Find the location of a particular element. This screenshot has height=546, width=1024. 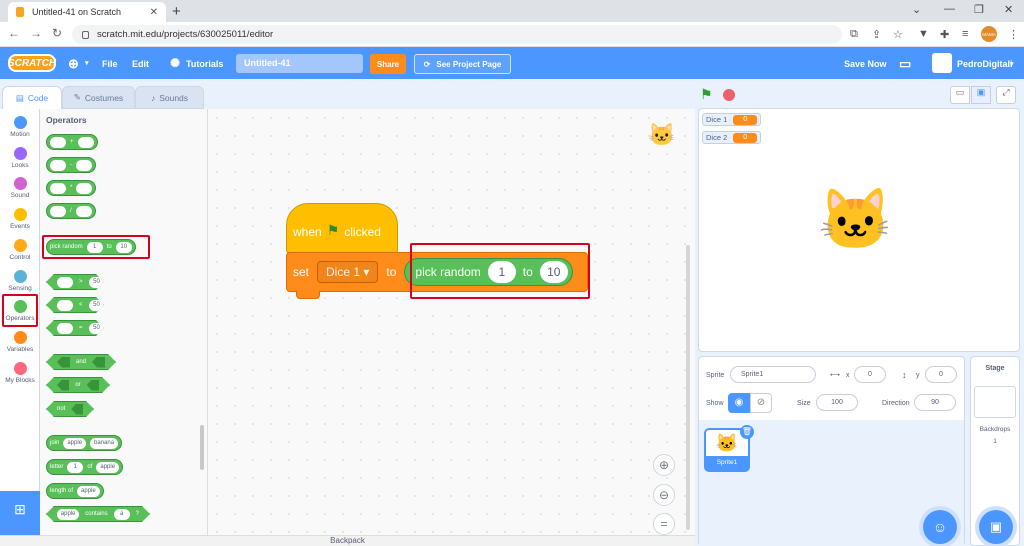

palette-arith-block: + is located at coordinates (72, 142).